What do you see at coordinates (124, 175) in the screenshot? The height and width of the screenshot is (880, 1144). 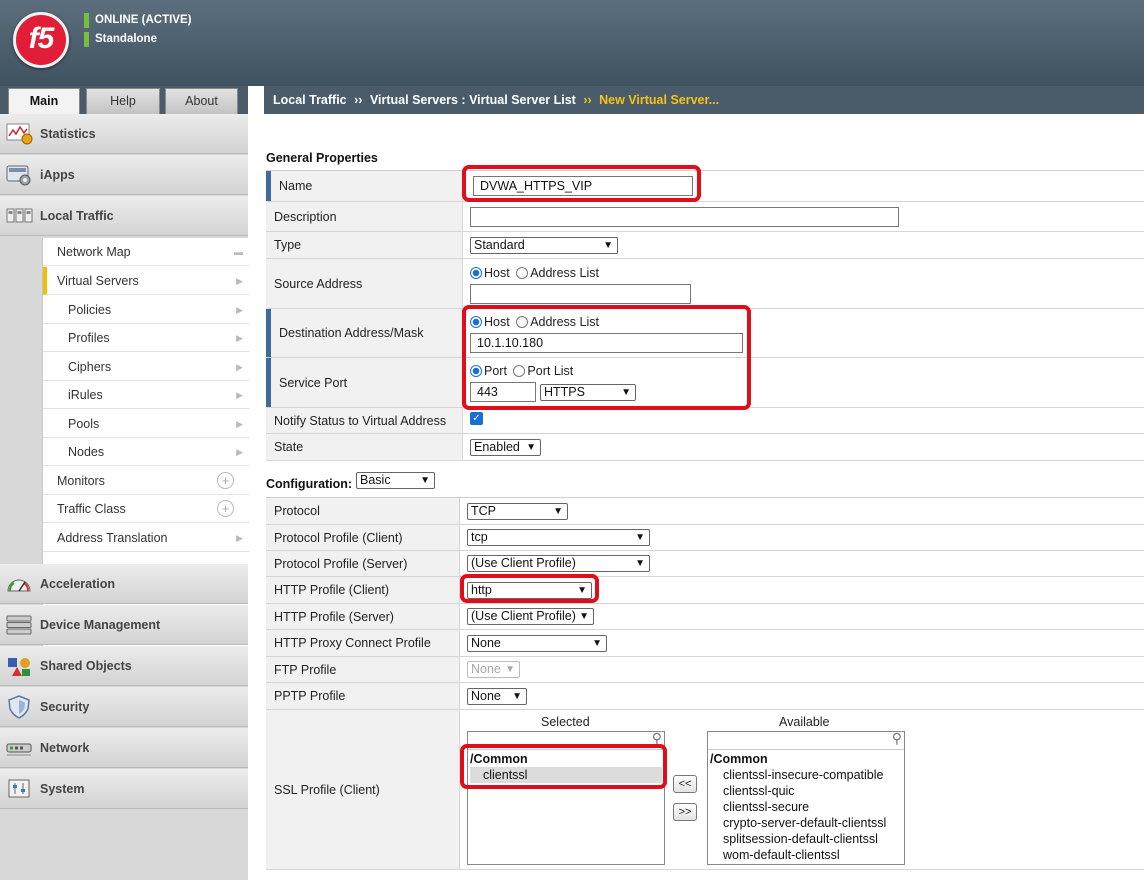 I see `sidebar-section-iapps: iApps` at bounding box center [124, 175].